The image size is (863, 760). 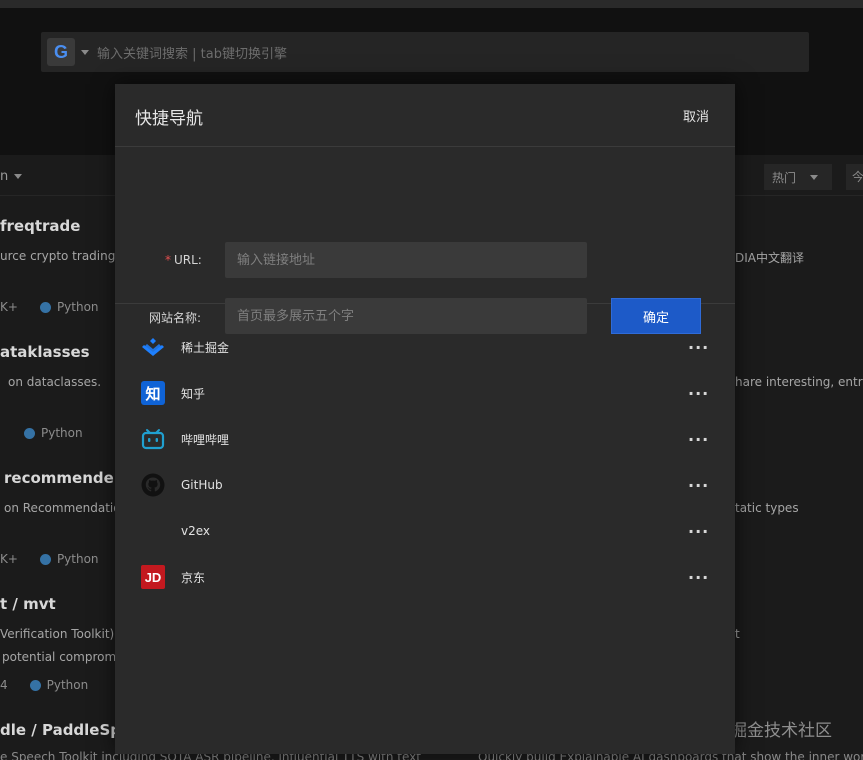 I want to click on url-label: * URL:, so click(x=183, y=260).